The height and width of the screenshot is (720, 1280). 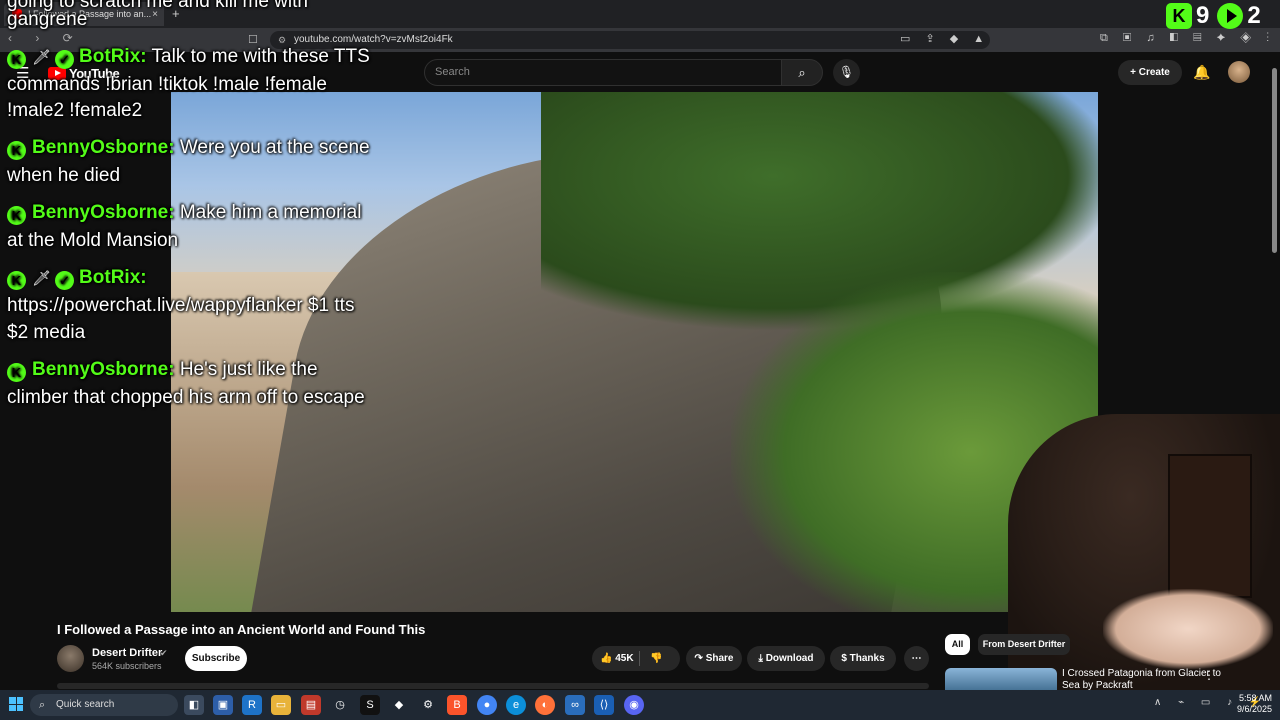 I want to click on file-explorer-icon: ▭, so click(x=281, y=705).